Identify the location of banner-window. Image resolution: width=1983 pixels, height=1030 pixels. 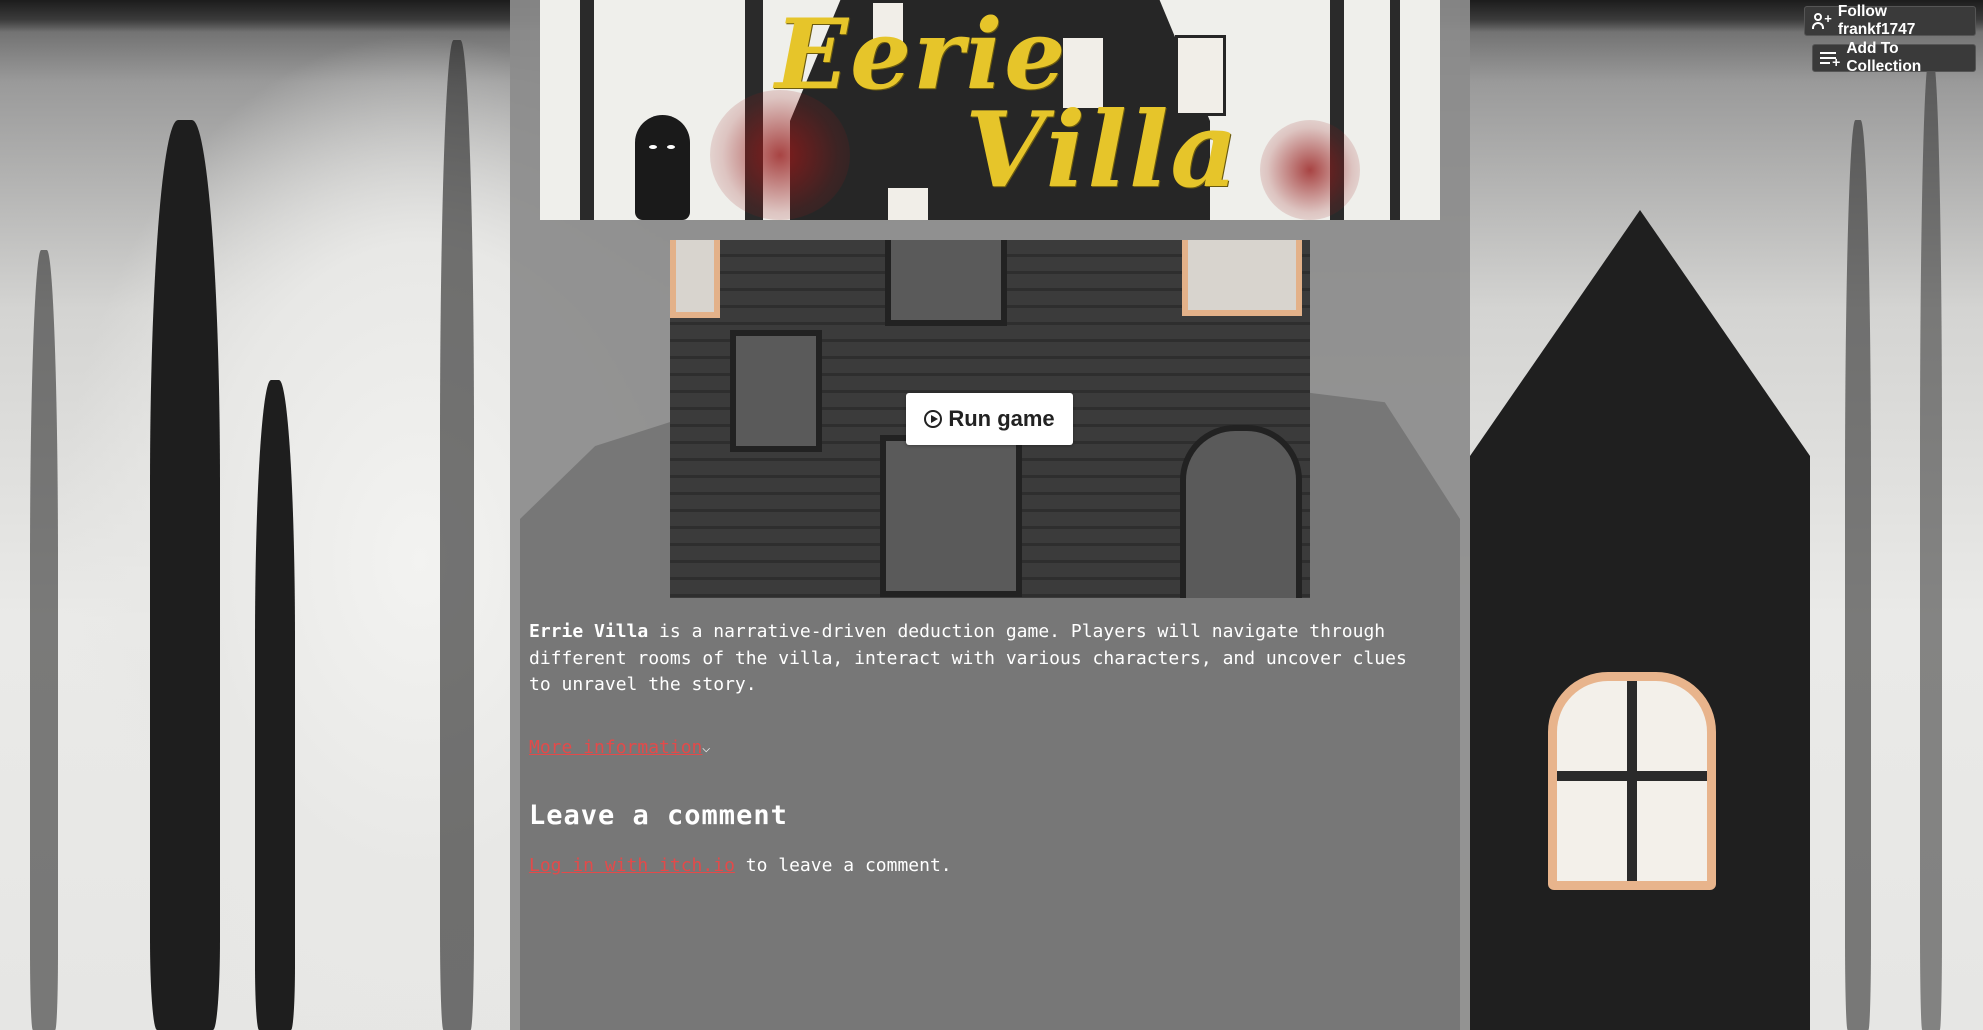
(908, 202).